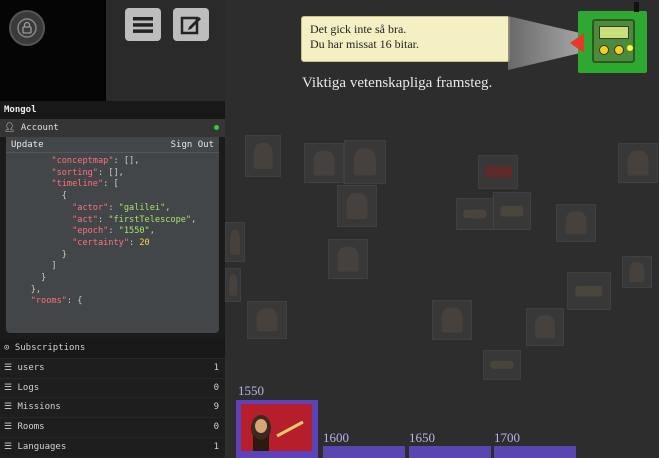  Describe the element at coordinates (422, 437) in the screenshot. I see `timeline-label: 1650` at that location.